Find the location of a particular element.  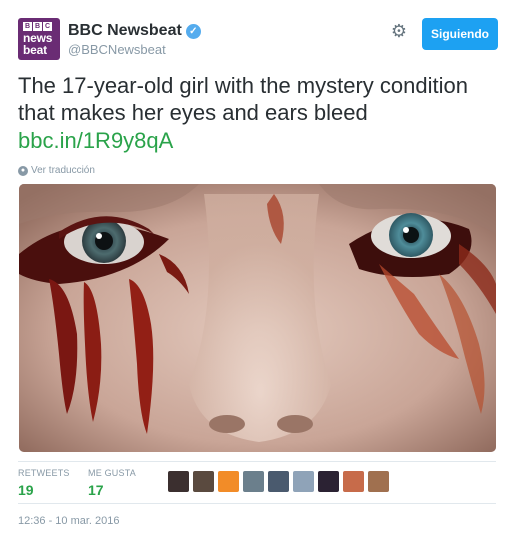

account-name: BBC Newsbeat is located at coordinates (125, 31).